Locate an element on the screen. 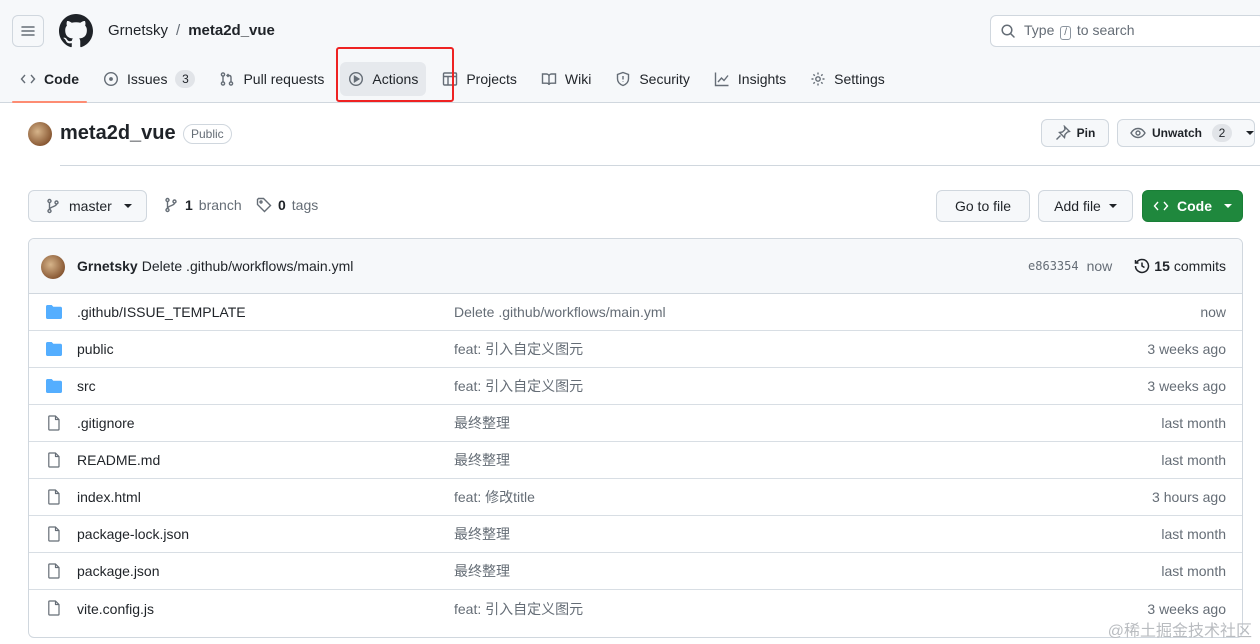 The image size is (1260, 644). code-dropdown-button: Code is located at coordinates (1192, 206).